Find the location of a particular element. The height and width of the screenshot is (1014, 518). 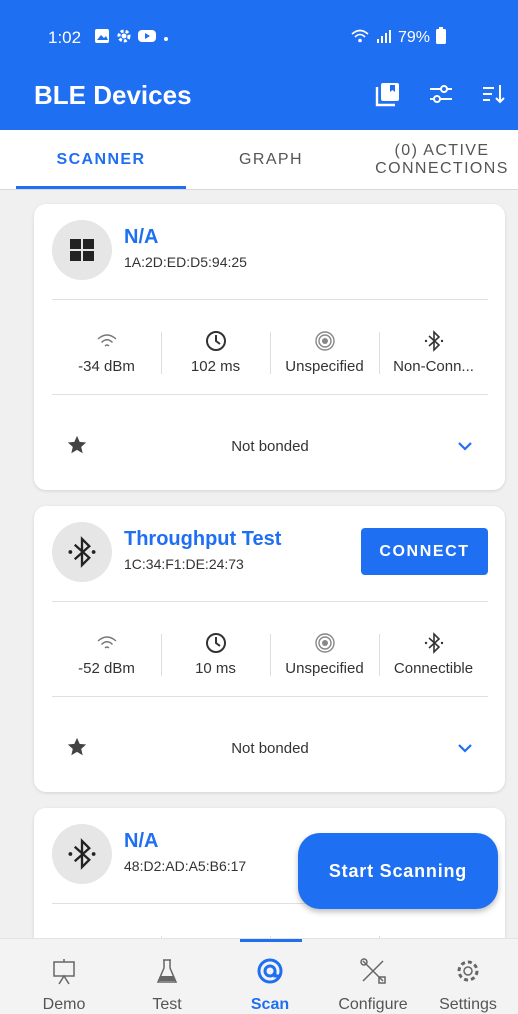

tab-graph: GRAPH is located at coordinates (271, 160).